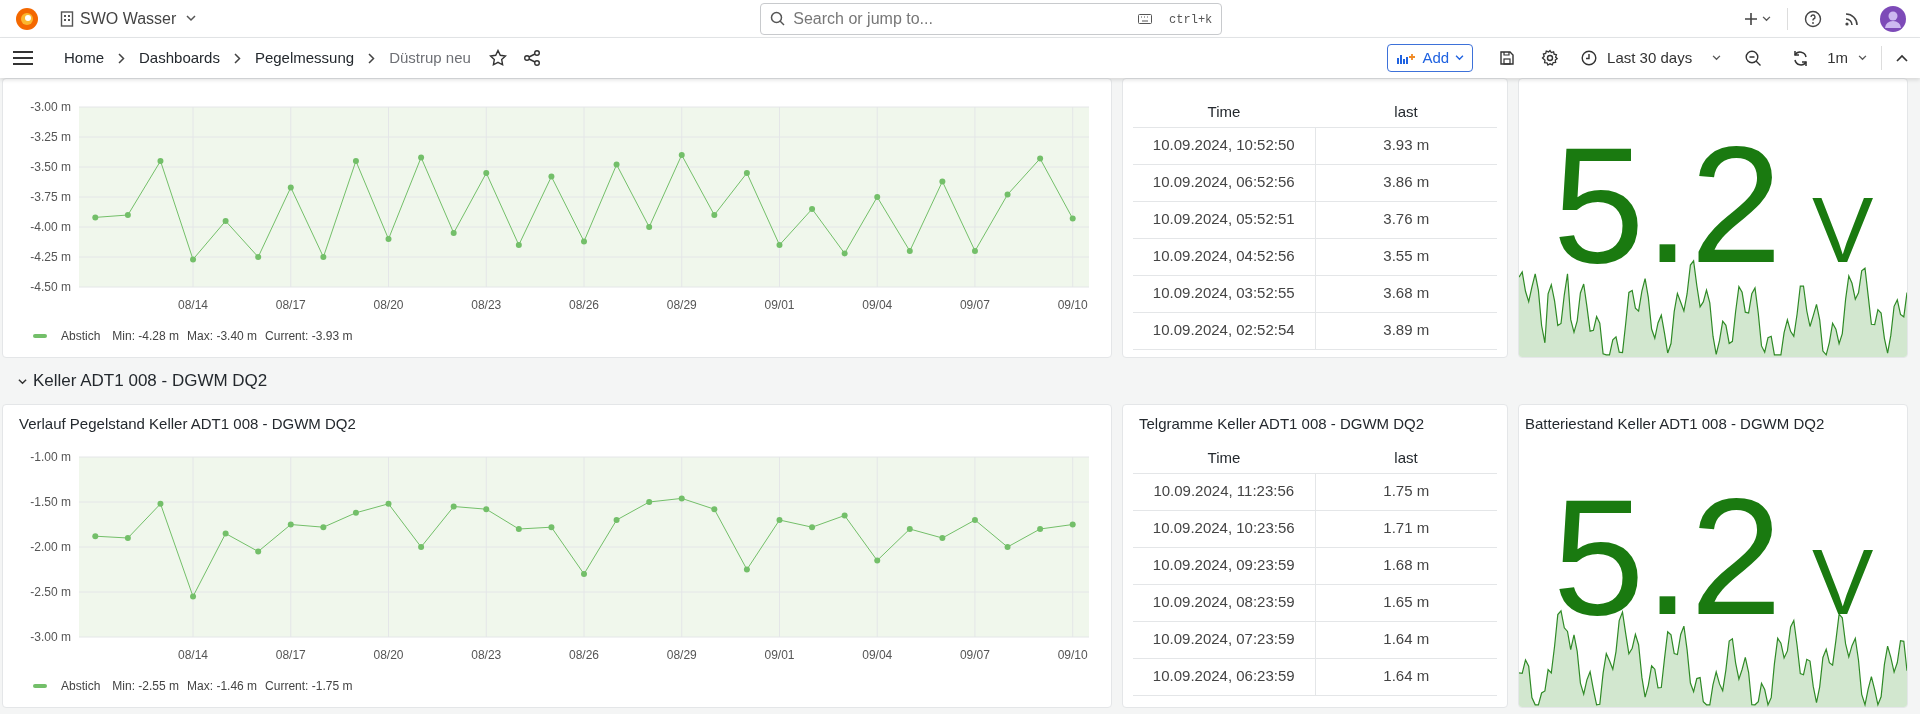  I want to click on table-cell: 1.64 m, so click(1406, 639).